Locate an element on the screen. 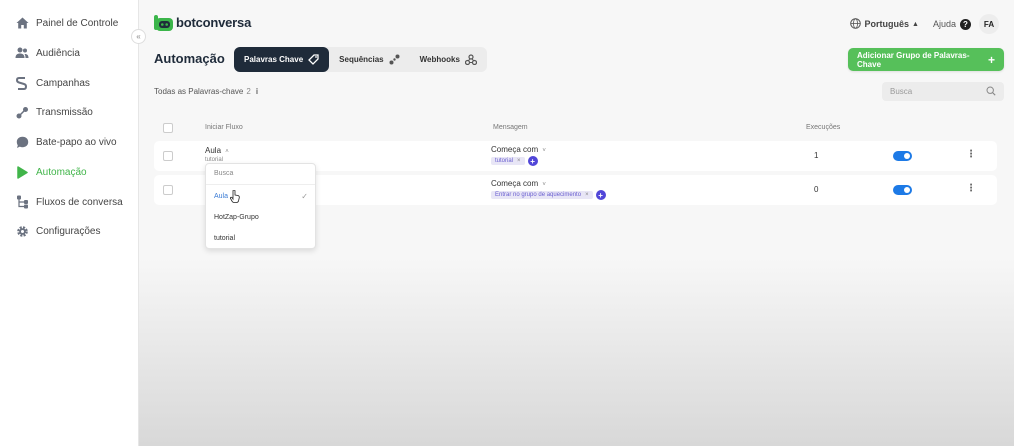 The width and height of the screenshot is (1014, 446). tab-palavras-chave: Palavras Chave is located at coordinates (282, 59).